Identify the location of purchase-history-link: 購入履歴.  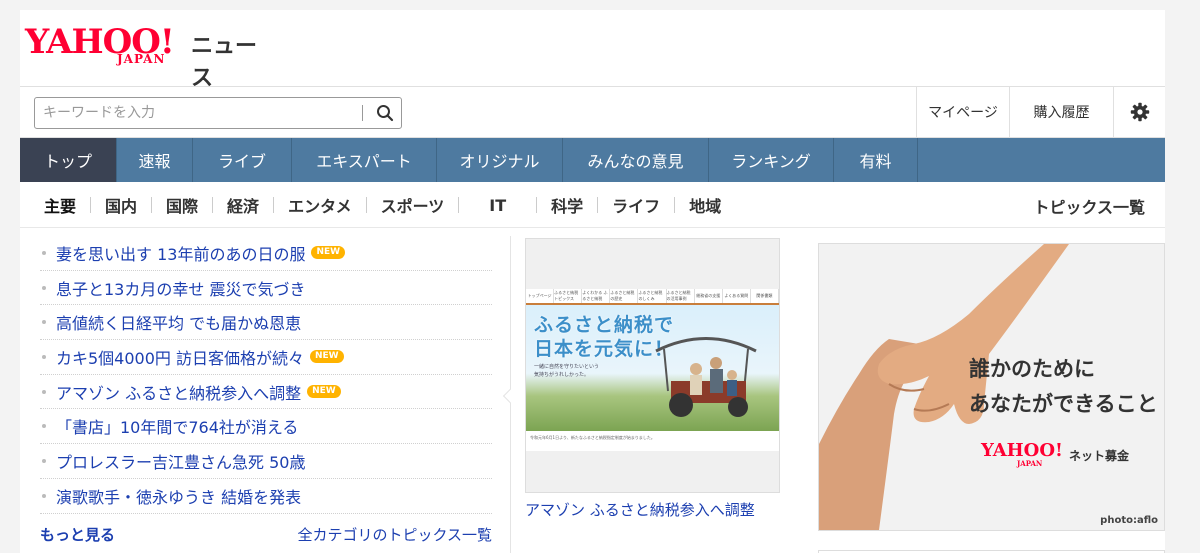
(1061, 112).